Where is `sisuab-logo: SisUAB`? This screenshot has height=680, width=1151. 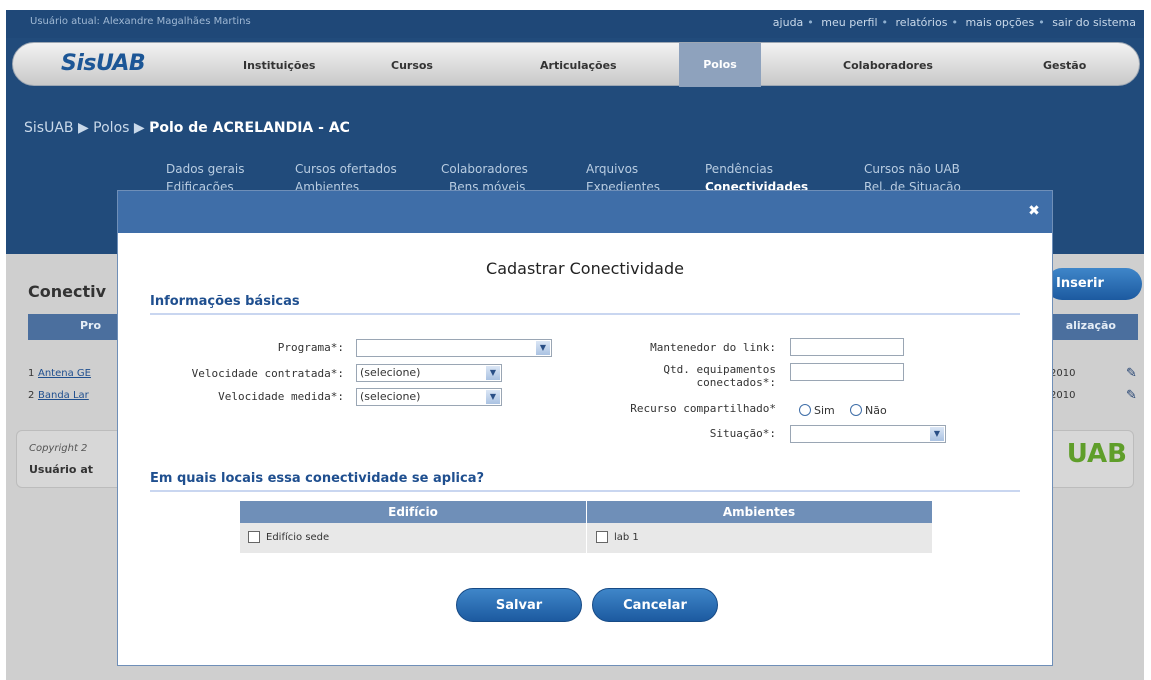
sisuab-logo: SisUAB is located at coordinates (103, 63).